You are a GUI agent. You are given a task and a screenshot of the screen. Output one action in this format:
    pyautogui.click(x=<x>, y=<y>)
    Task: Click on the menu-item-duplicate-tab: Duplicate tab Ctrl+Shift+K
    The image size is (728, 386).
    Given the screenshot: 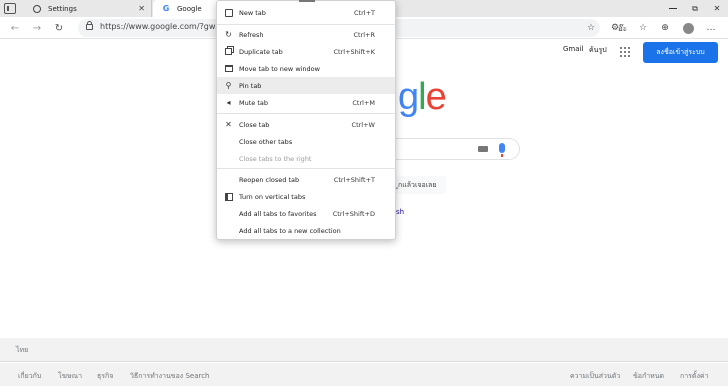 What is the action you would take?
    pyautogui.click(x=306, y=51)
    